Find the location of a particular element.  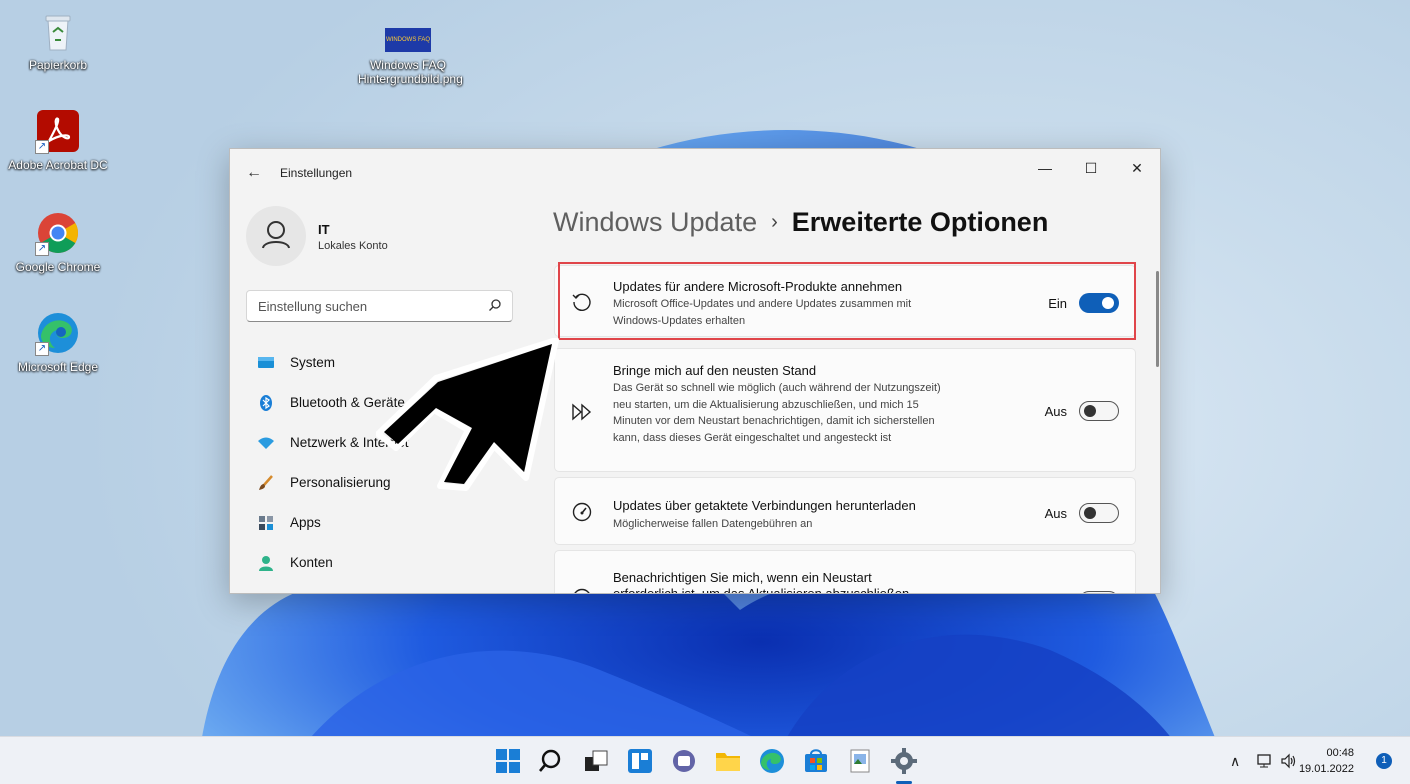

desktop-icon-edge: ↗ Microsoft Edge is located at coordinates (58, 342).